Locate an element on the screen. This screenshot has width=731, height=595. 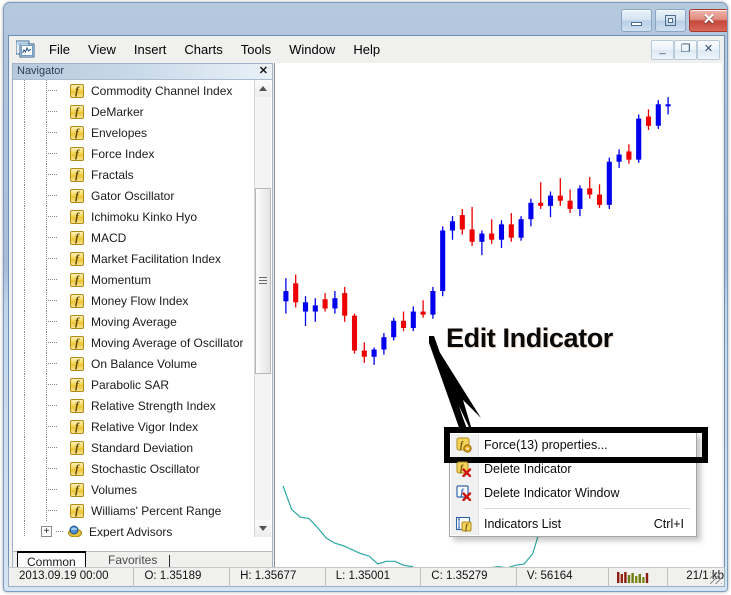
expand-toggle-icon: + is located at coordinates (46, 531).